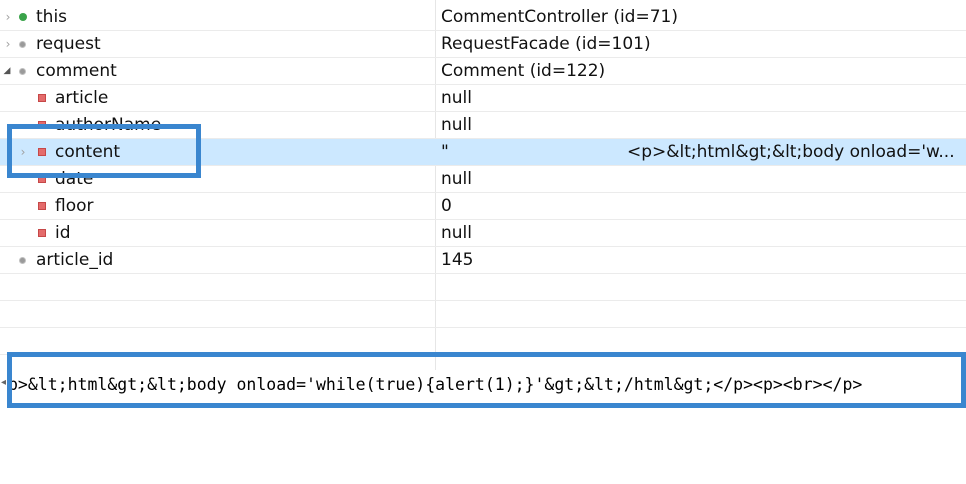  What do you see at coordinates (523, 71) in the screenshot?
I see `variable-value: Comment (id=122)` at bounding box center [523, 71].